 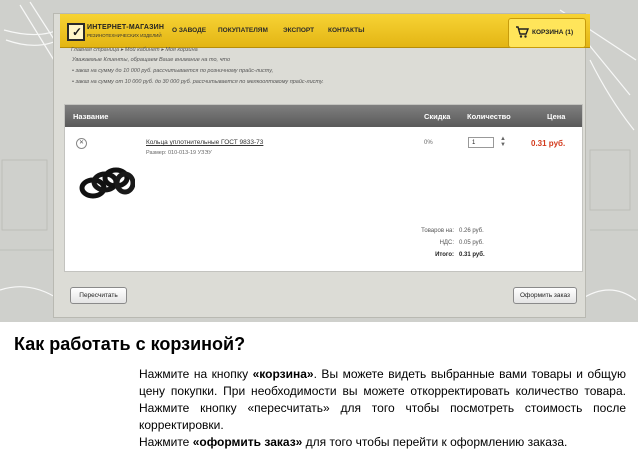 What do you see at coordinates (204, 142) in the screenshot?
I see `product-name-link: Кольца уплотнительные ГОСТ 9833-73` at bounding box center [204, 142].